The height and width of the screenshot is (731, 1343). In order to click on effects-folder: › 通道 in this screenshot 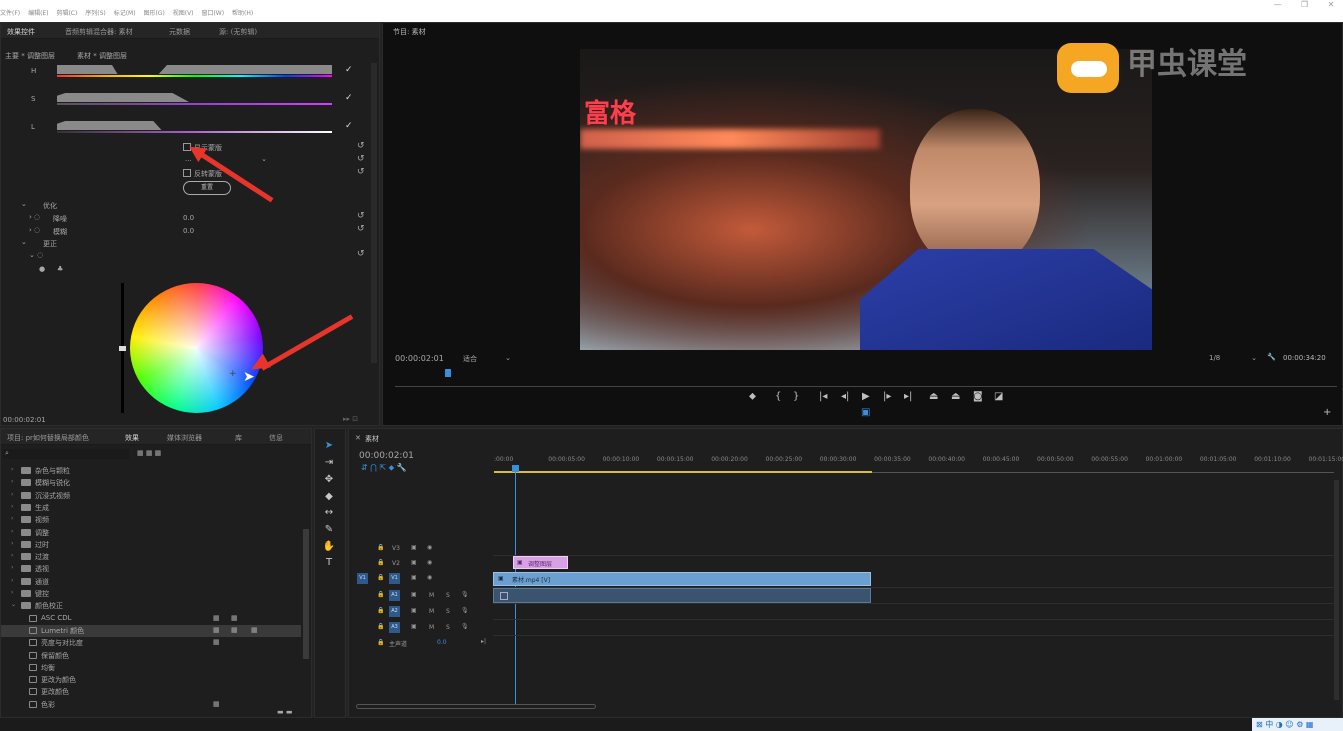, I will do `click(151, 582)`.